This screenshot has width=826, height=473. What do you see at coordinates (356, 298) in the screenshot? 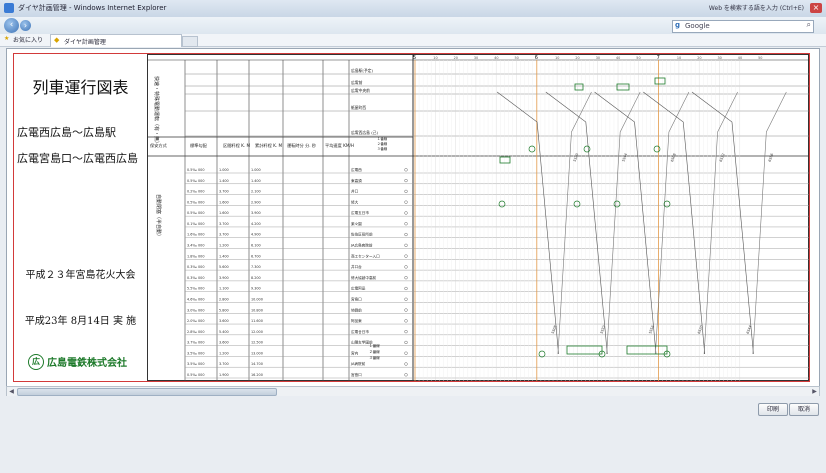
I see `station-label: 宮島口` at bounding box center [356, 298].